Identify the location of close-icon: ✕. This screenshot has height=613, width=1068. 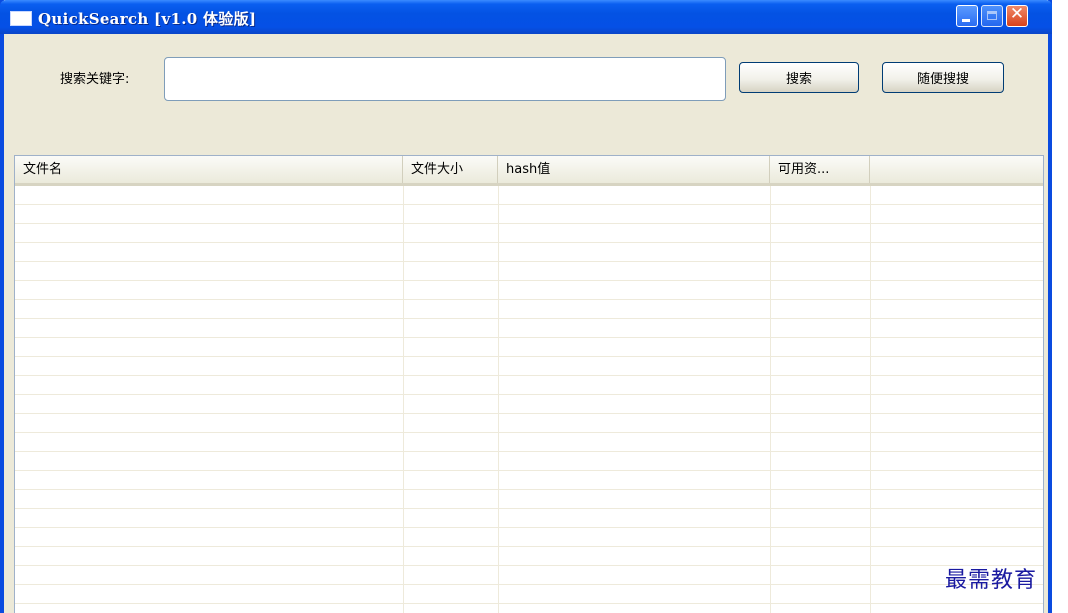
(1017, 14).